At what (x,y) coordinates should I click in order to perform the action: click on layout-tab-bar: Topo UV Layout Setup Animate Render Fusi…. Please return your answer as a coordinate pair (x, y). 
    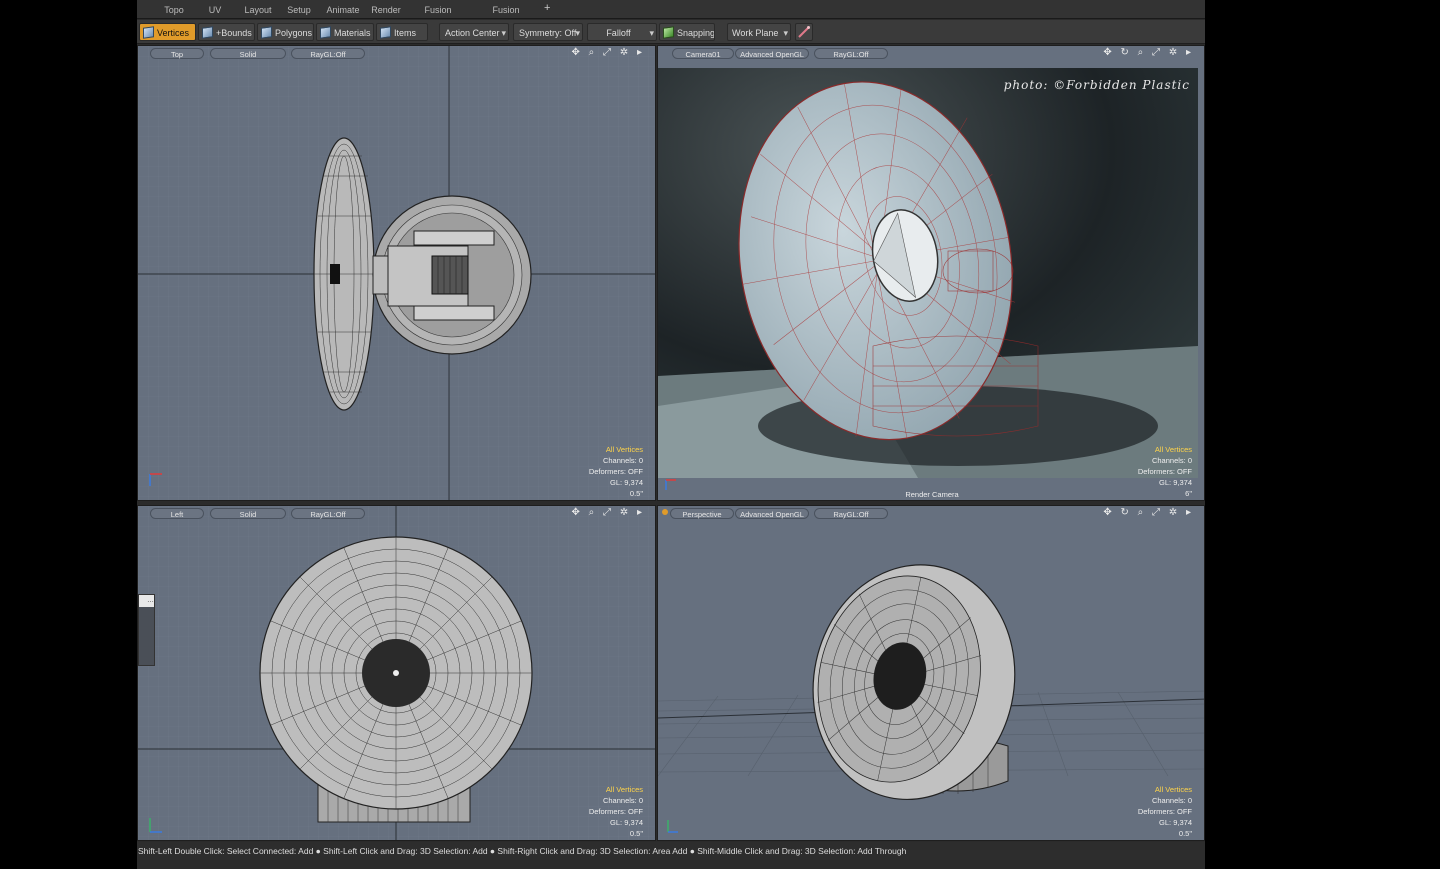
    Looking at the image, I should click on (671, 14).